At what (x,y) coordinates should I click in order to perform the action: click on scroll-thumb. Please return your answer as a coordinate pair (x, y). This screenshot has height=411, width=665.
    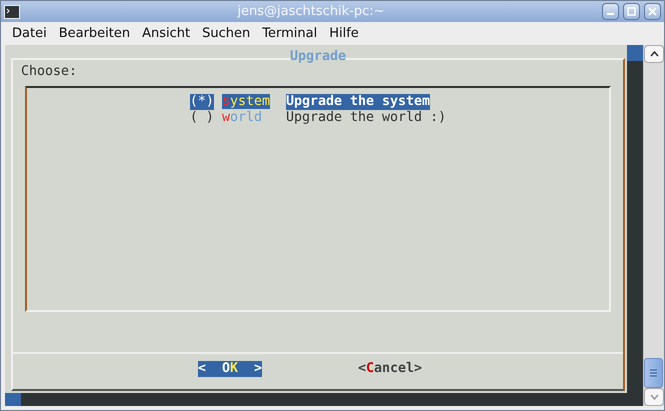
    Looking at the image, I should click on (653, 373).